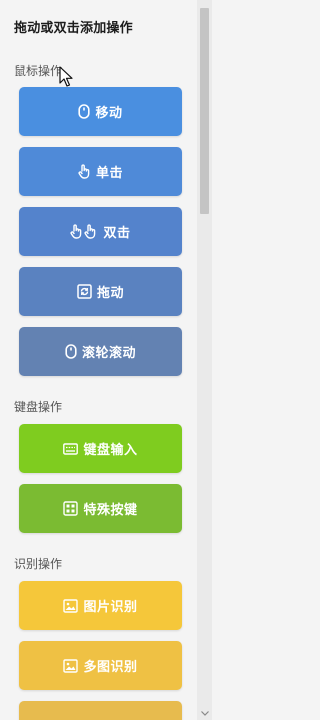  What do you see at coordinates (110, 667) in the screenshot?
I see `multi-image-recognition-label: 多图识别` at bounding box center [110, 667].